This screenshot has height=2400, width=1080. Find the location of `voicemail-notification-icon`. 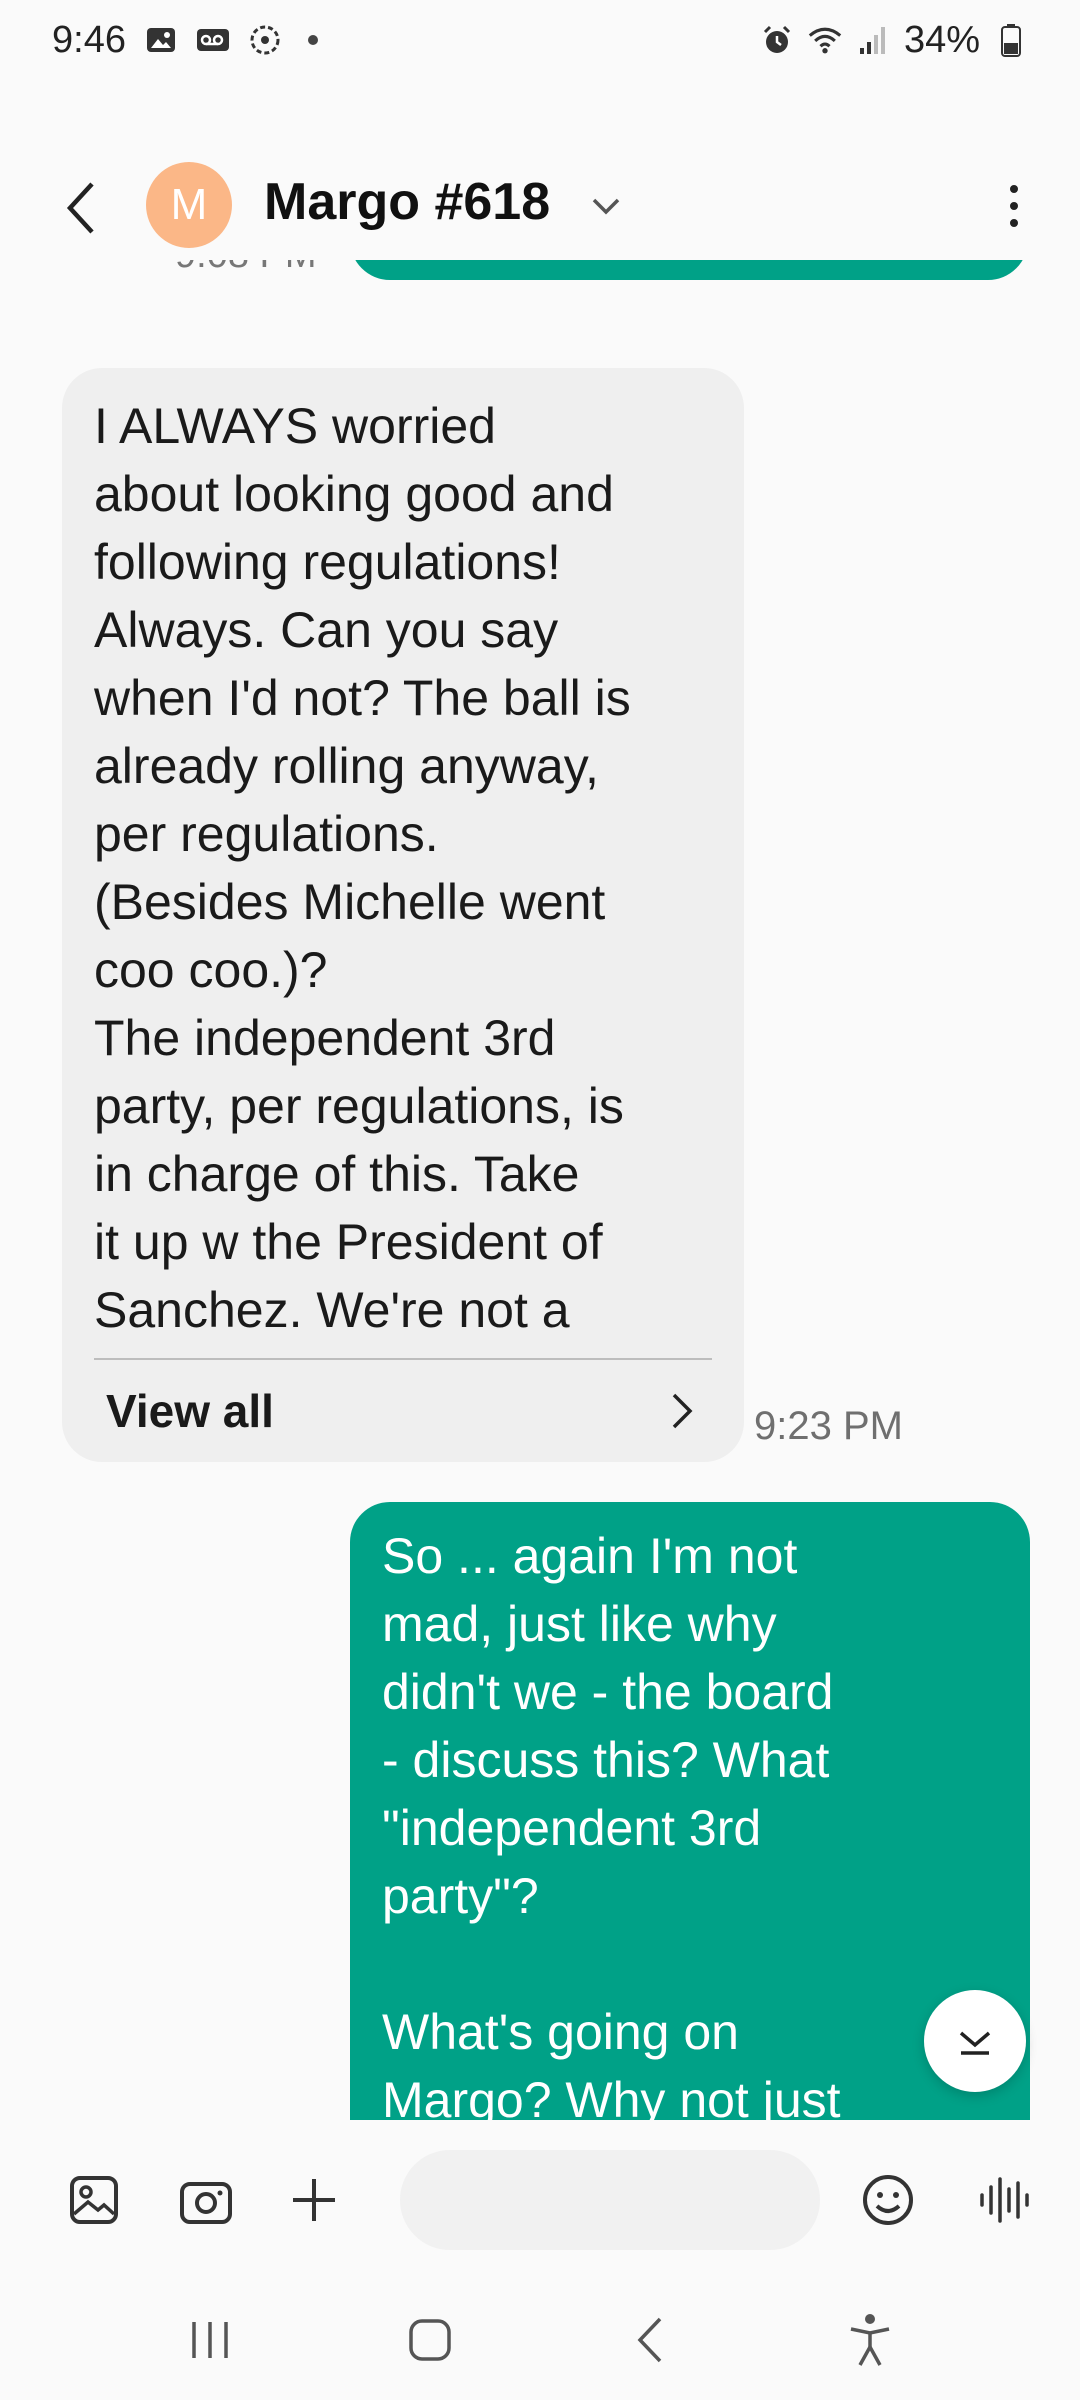

voicemail-notification-icon is located at coordinates (213, 40).